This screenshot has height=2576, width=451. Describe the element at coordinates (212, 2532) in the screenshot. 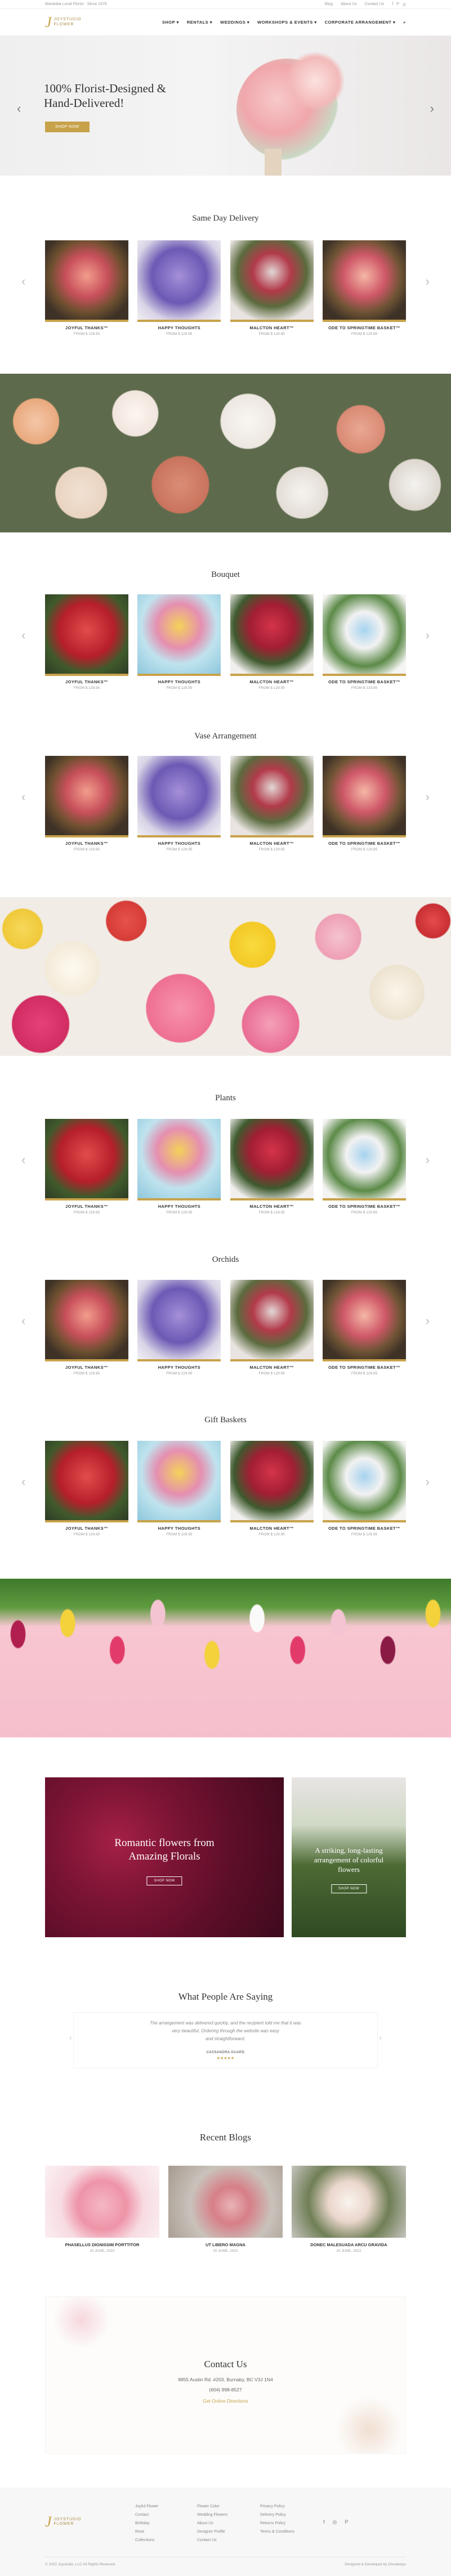

I see `footer-link: Designer Profile` at that location.